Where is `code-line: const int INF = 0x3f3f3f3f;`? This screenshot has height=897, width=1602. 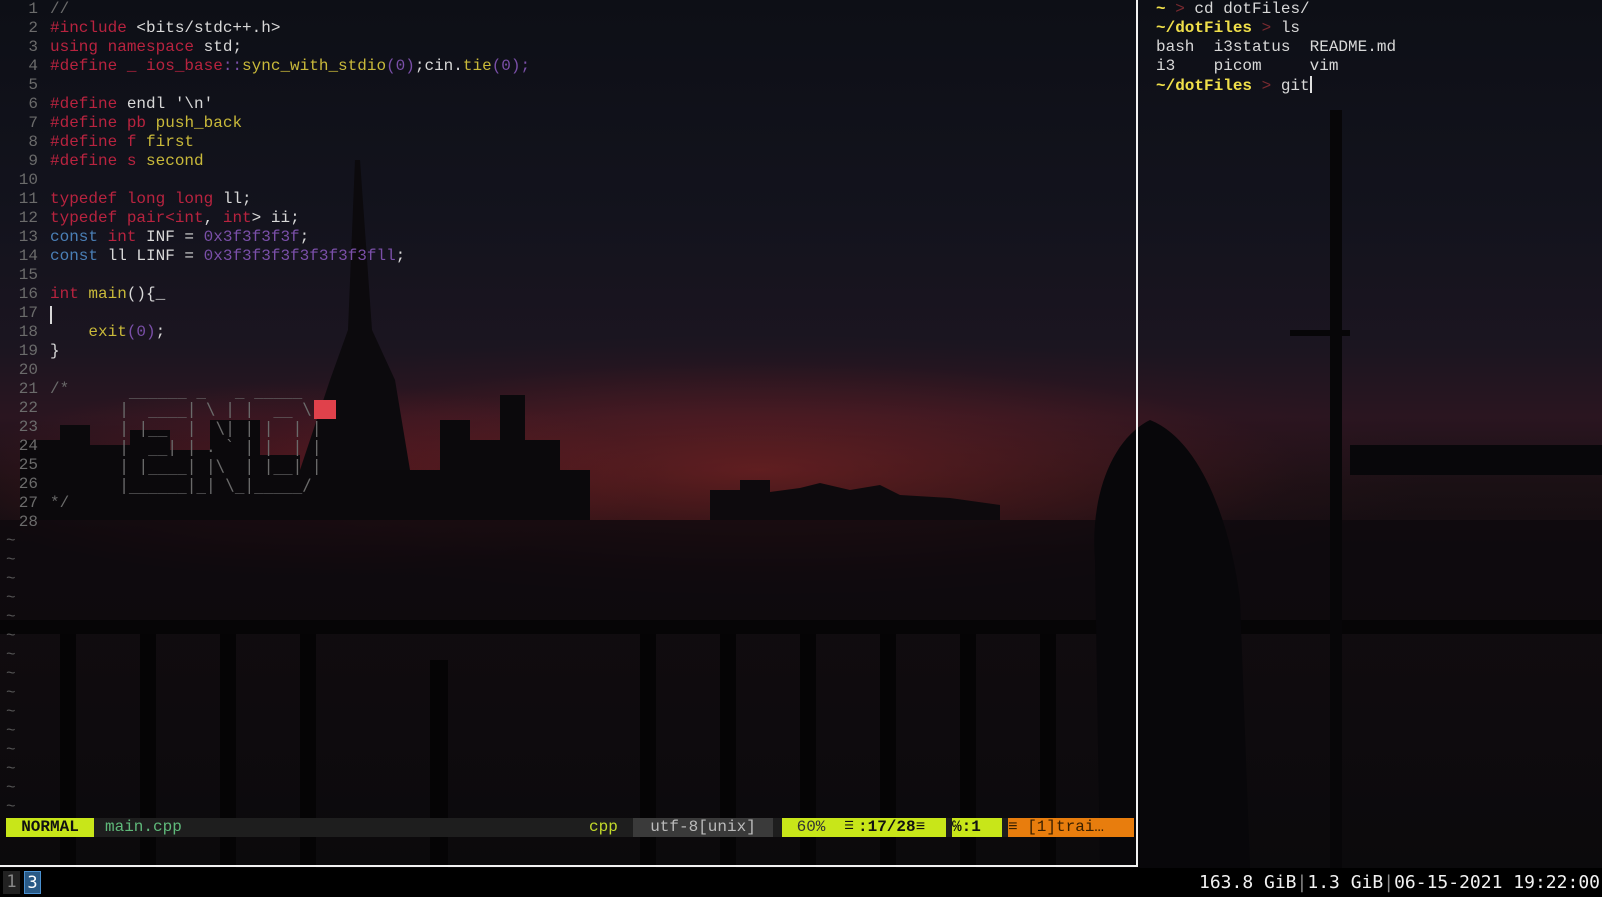
code-line: const int INF = 0x3f3f3f3f; is located at coordinates (179, 237).